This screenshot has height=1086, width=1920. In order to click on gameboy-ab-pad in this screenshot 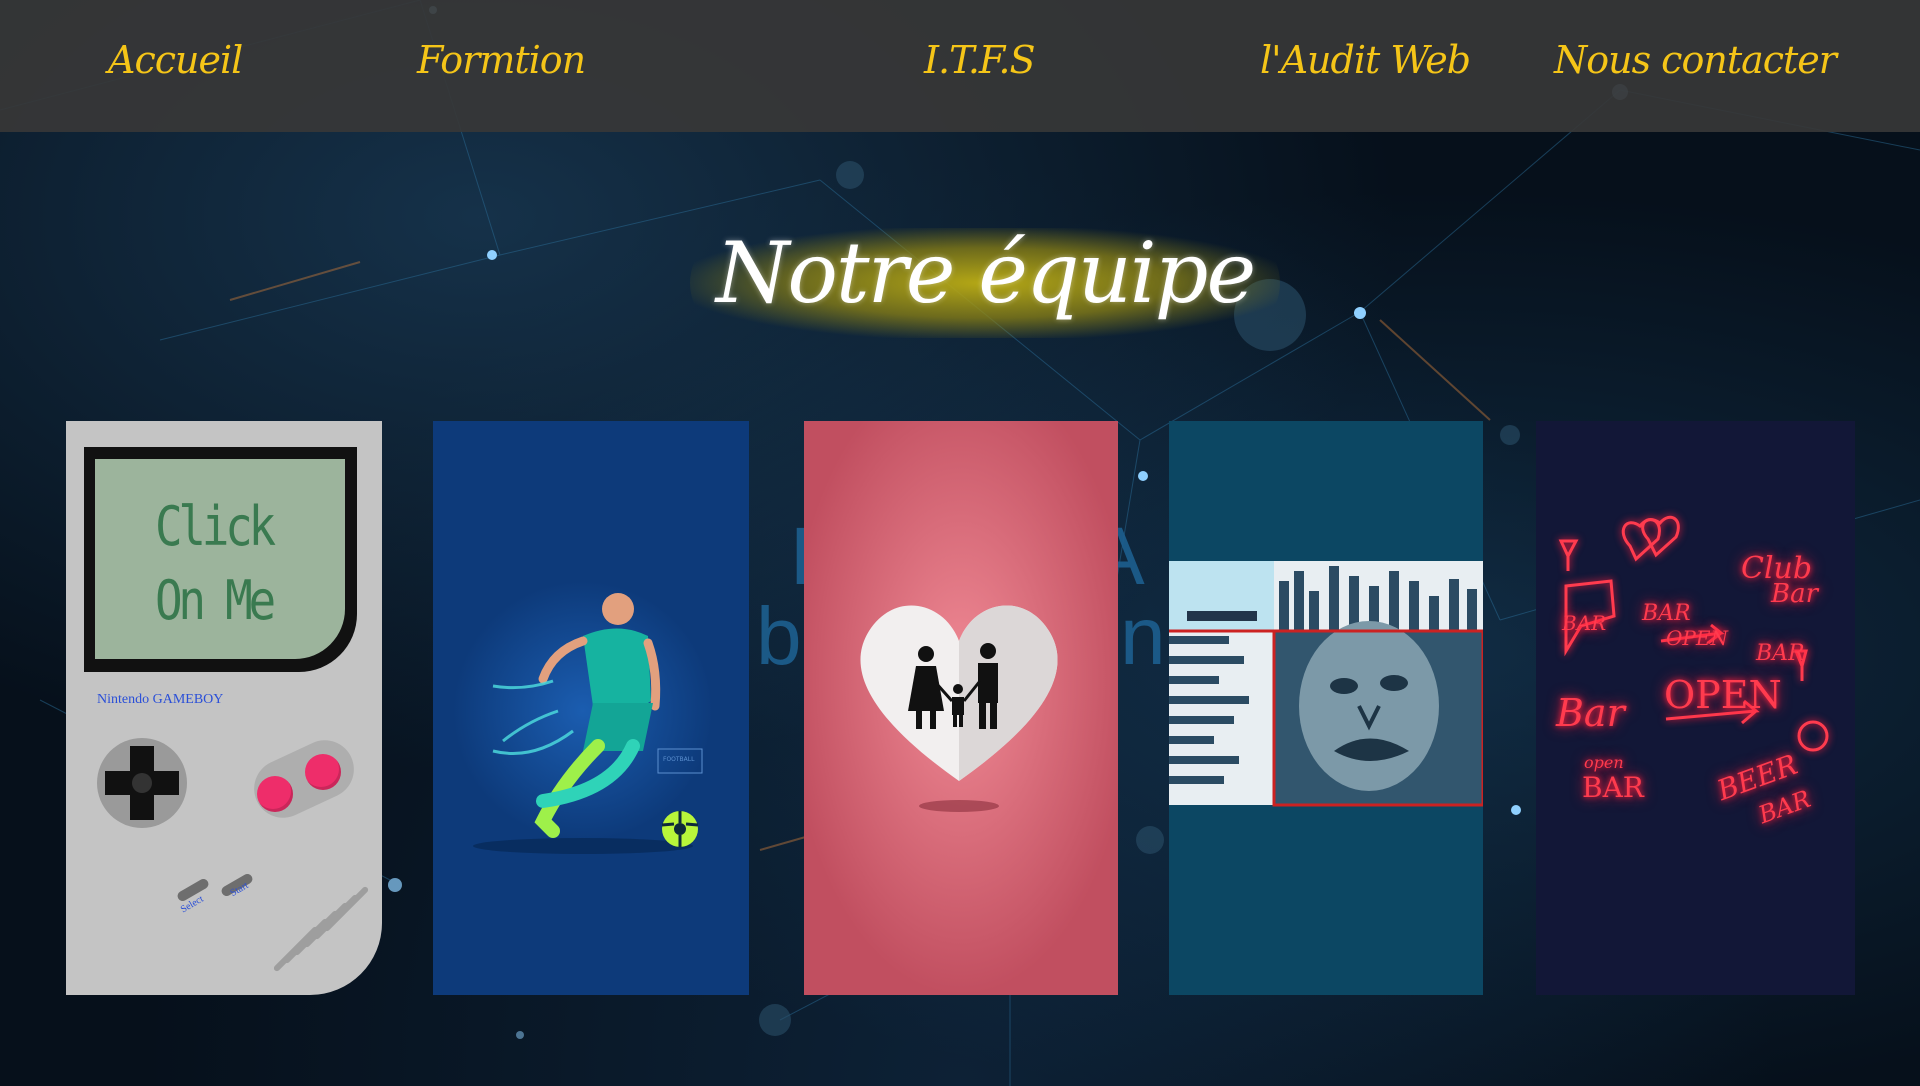, I will do `click(304, 779)`.